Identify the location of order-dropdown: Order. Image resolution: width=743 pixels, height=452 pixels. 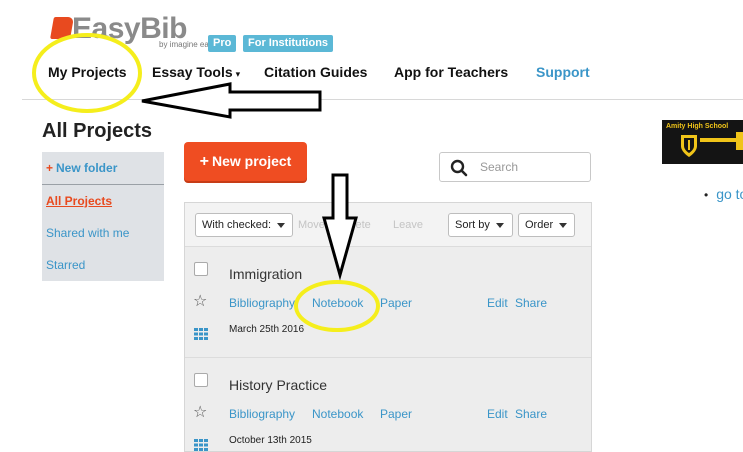
(546, 225).